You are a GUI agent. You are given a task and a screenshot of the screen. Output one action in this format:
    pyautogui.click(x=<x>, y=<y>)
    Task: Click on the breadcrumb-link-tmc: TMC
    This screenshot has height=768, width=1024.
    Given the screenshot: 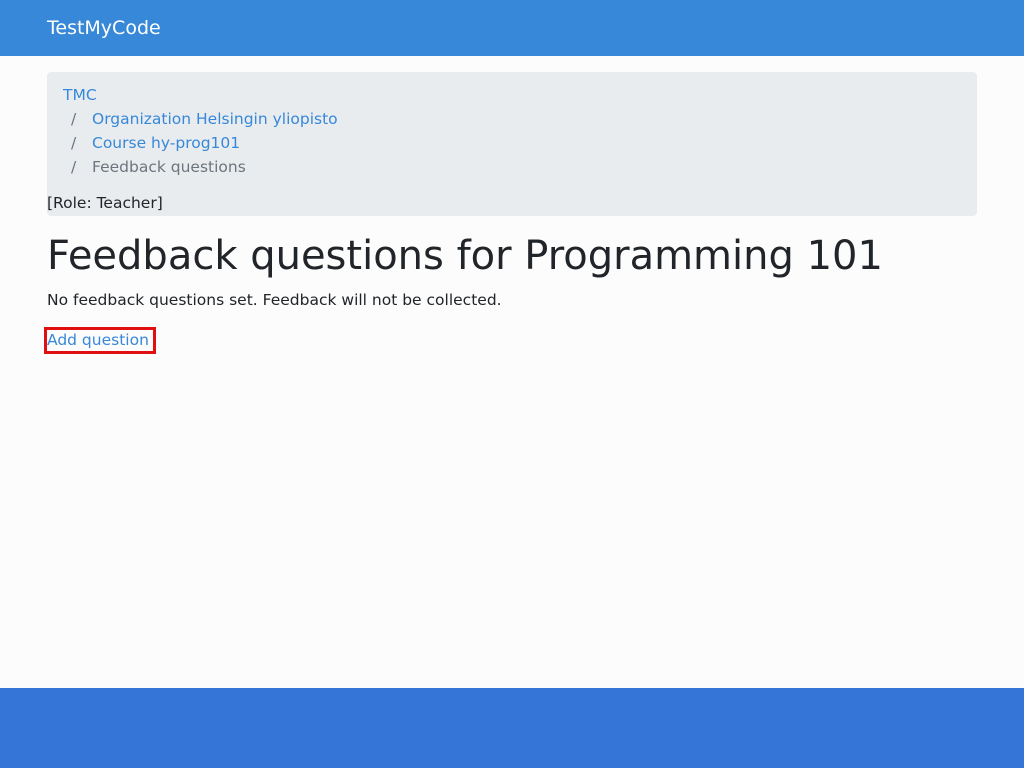 What is the action you would take?
    pyautogui.click(x=80, y=95)
    